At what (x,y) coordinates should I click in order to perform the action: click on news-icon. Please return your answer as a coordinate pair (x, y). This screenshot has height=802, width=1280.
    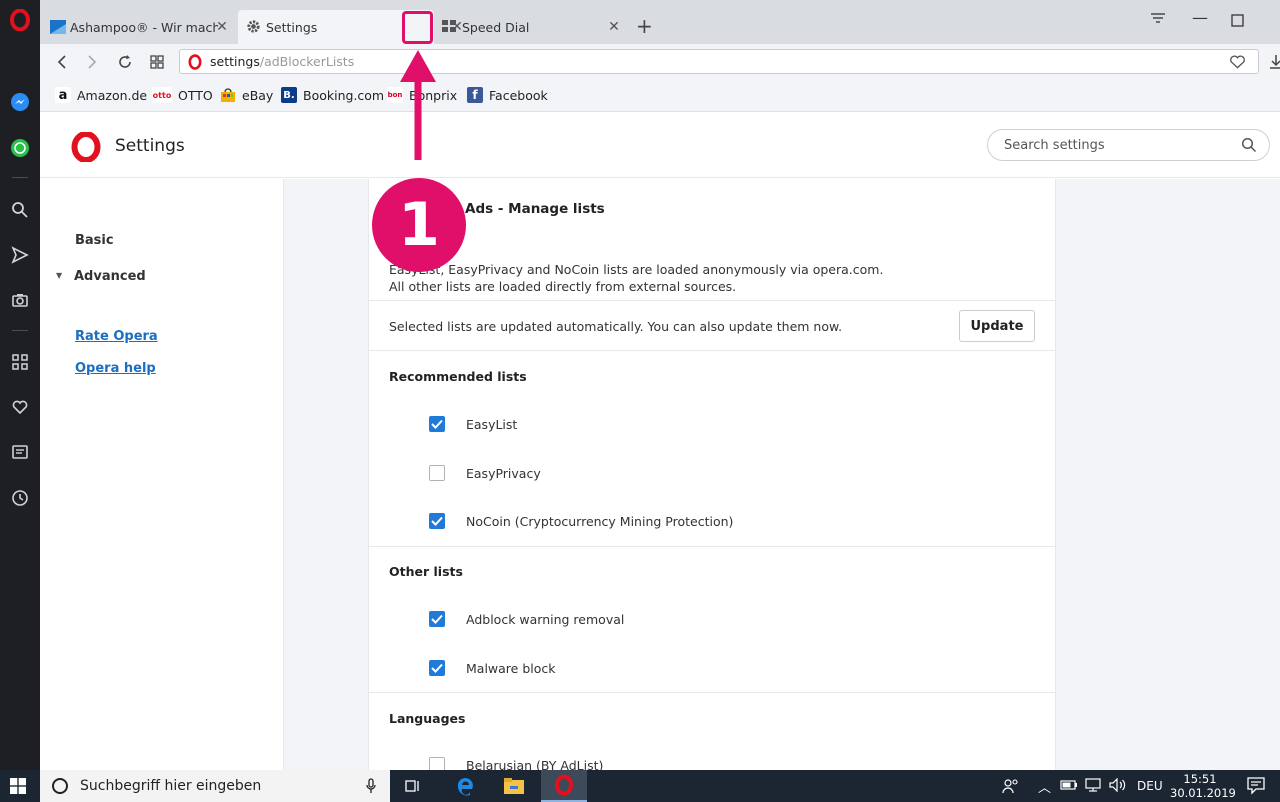
    Looking at the image, I should click on (20, 452).